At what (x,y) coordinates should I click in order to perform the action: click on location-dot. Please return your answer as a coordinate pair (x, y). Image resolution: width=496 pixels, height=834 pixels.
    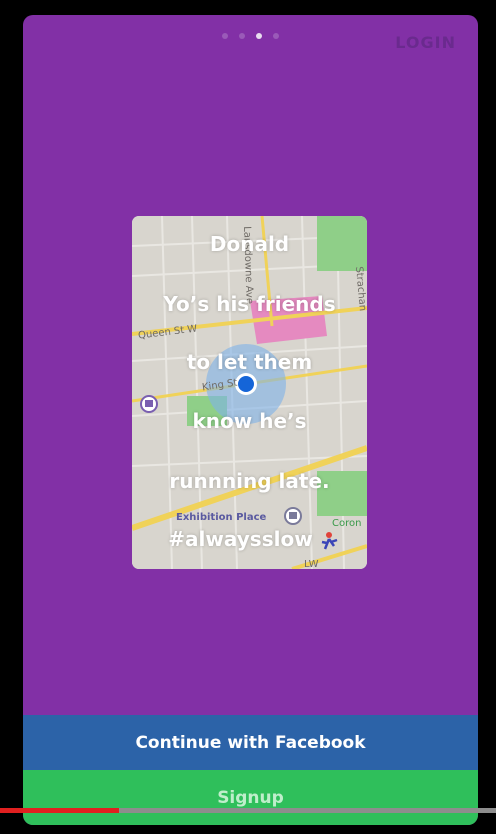
    Looking at the image, I should click on (246, 384).